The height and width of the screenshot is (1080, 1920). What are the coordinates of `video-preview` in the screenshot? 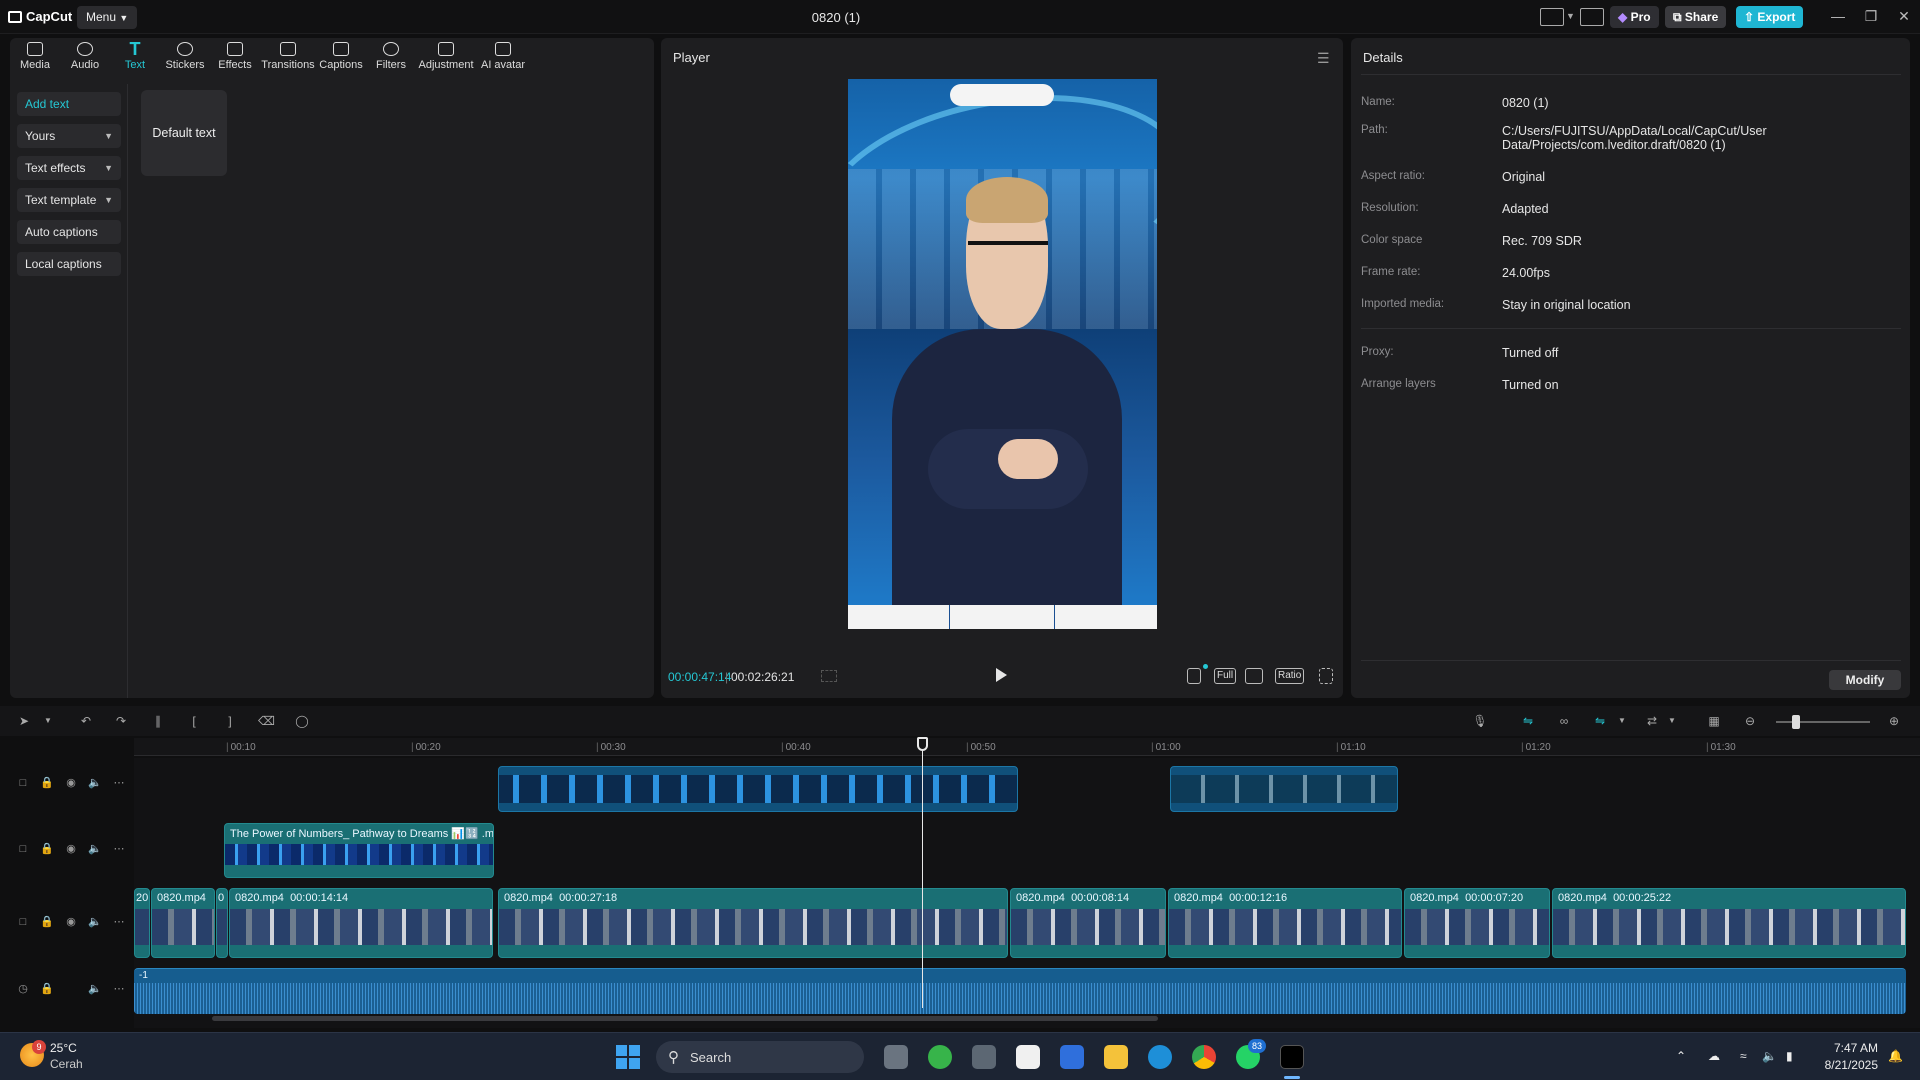 It's located at (1002, 354).